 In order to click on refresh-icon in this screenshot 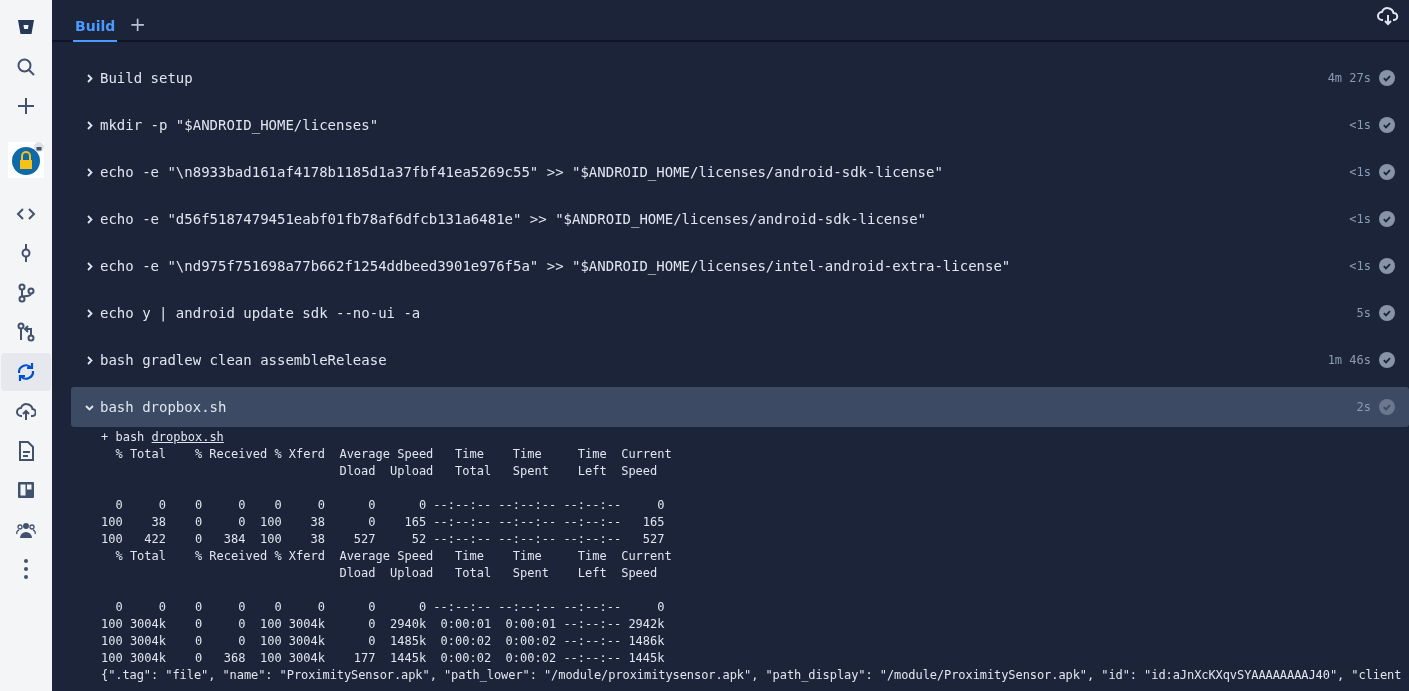, I will do `click(26, 371)`.